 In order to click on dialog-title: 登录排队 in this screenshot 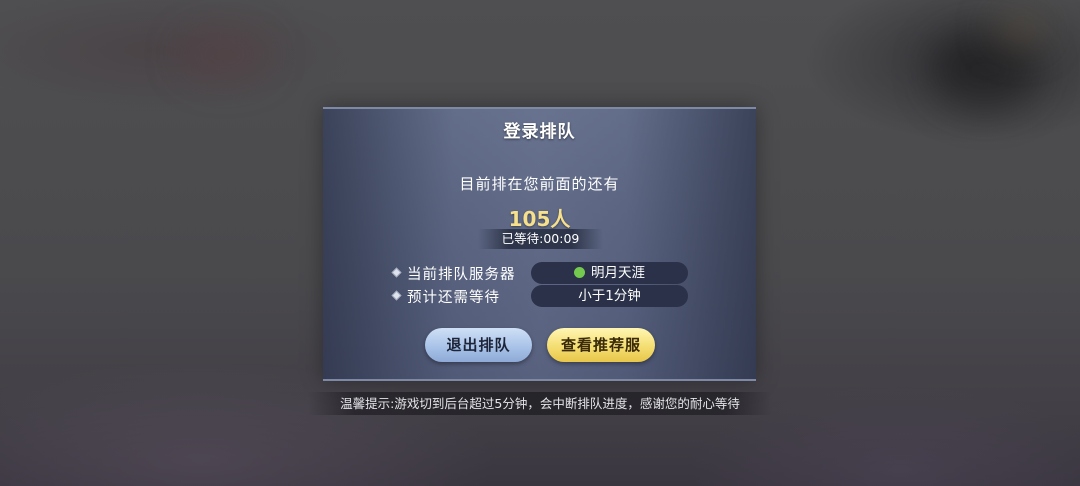, I will do `click(539, 132)`.